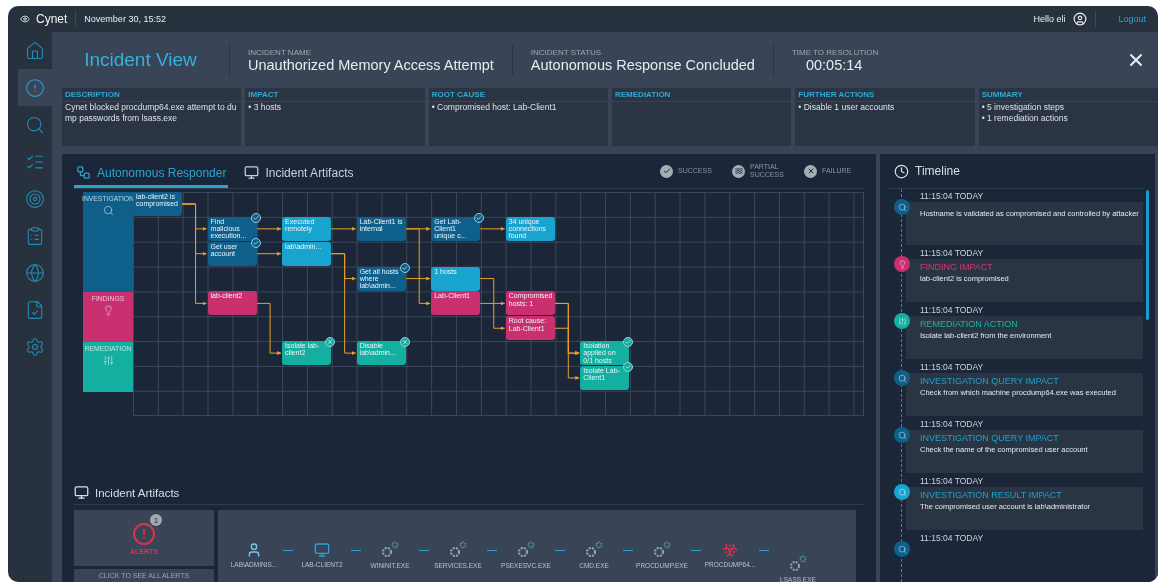 The width and height of the screenshot is (1161, 584). Describe the element at coordinates (371, 64) in the screenshot. I see `field-value: Unauthorized Memory Access Attempt` at that location.